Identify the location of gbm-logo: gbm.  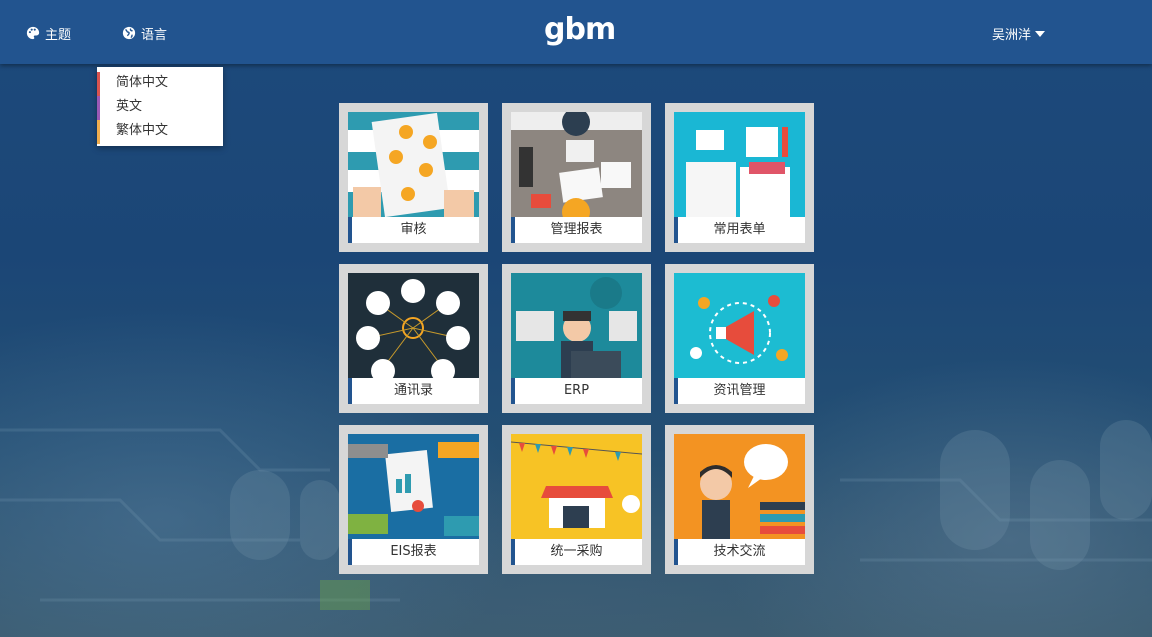
(580, 29).